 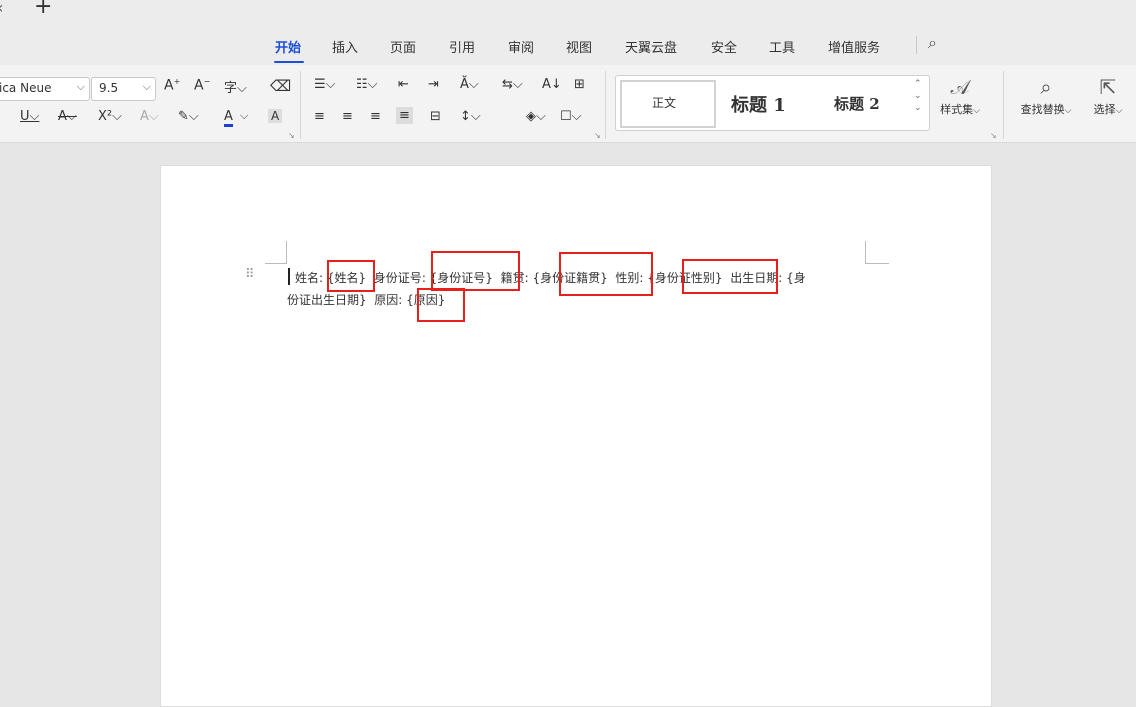 What do you see at coordinates (470, 116) in the screenshot?
I see `line-spacing-icon: ↕⌵` at bounding box center [470, 116].